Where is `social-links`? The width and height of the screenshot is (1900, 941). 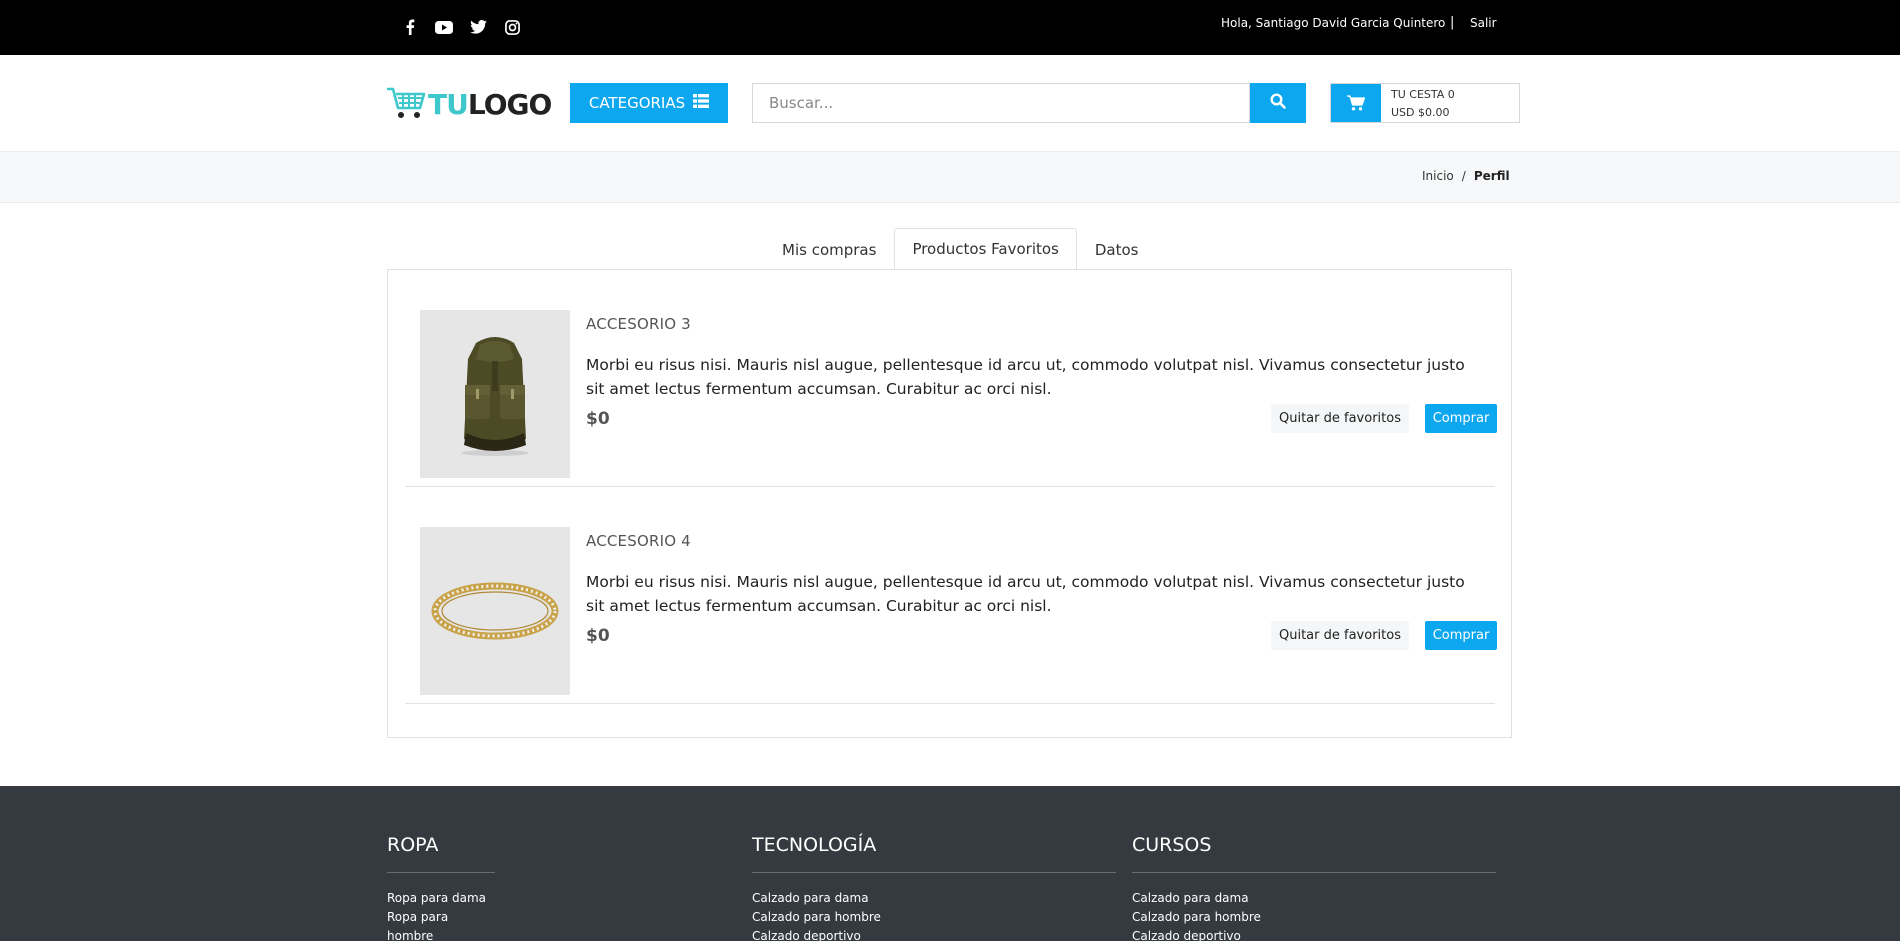
social-links is located at coordinates (461, 27).